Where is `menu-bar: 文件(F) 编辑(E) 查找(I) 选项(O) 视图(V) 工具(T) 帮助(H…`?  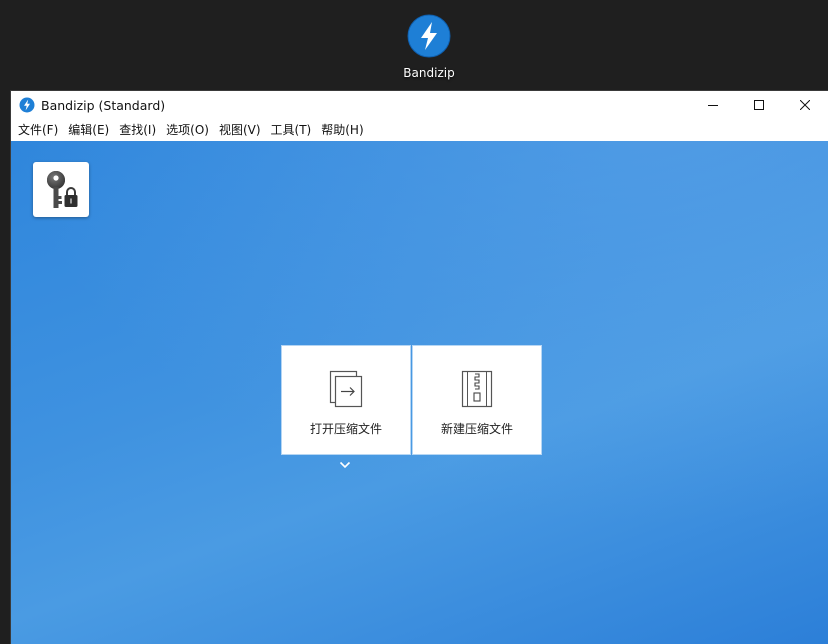
menu-bar: 文件(F) 编辑(E) 查找(I) 选项(O) 视图(V) 工具(T) 帮助(H… is located at coordinates (419, 130).